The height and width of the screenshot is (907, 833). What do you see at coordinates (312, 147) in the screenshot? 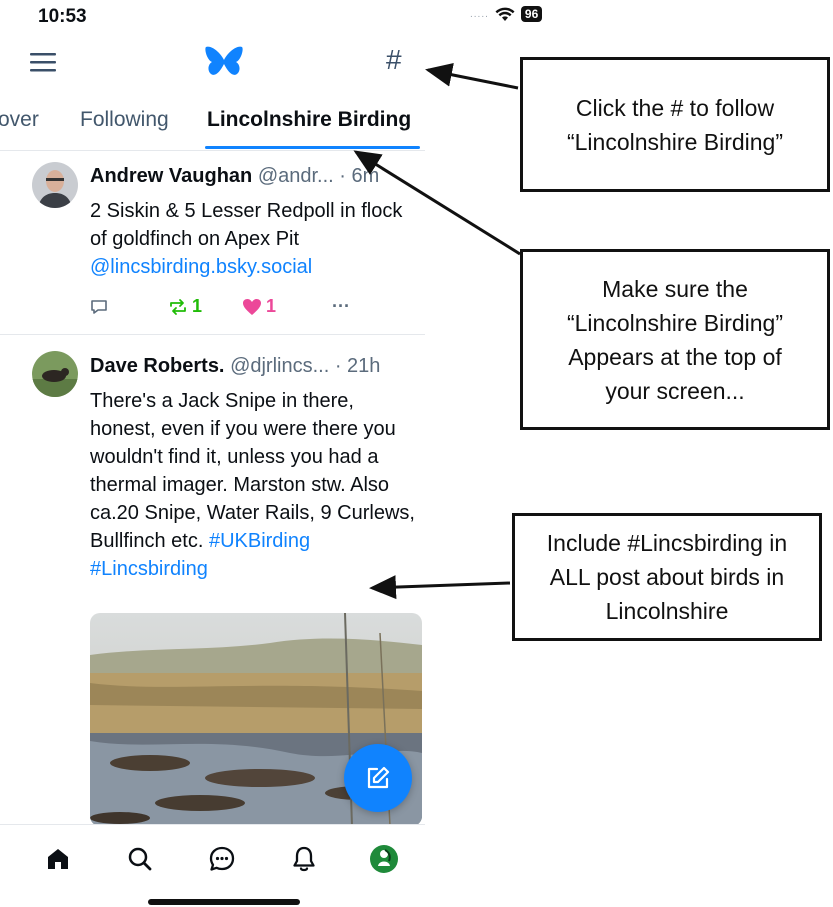
I see `active-tab-indicator` at bounding box center [312, 147].